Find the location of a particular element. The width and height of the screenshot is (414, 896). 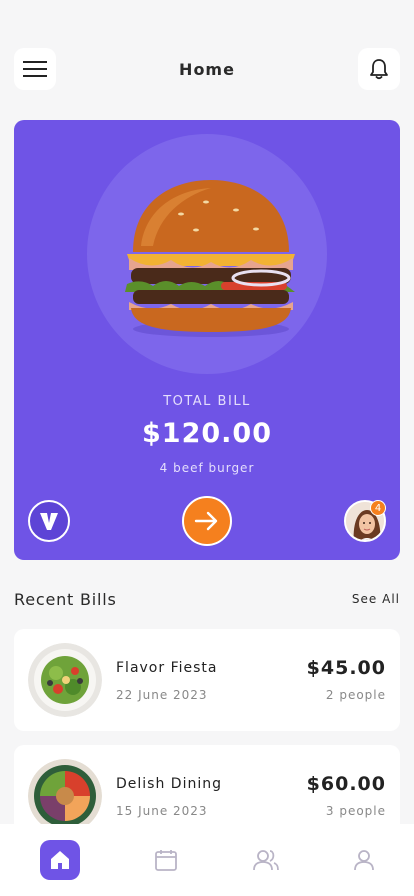

bowl-image is located at coordinates (65, 796).